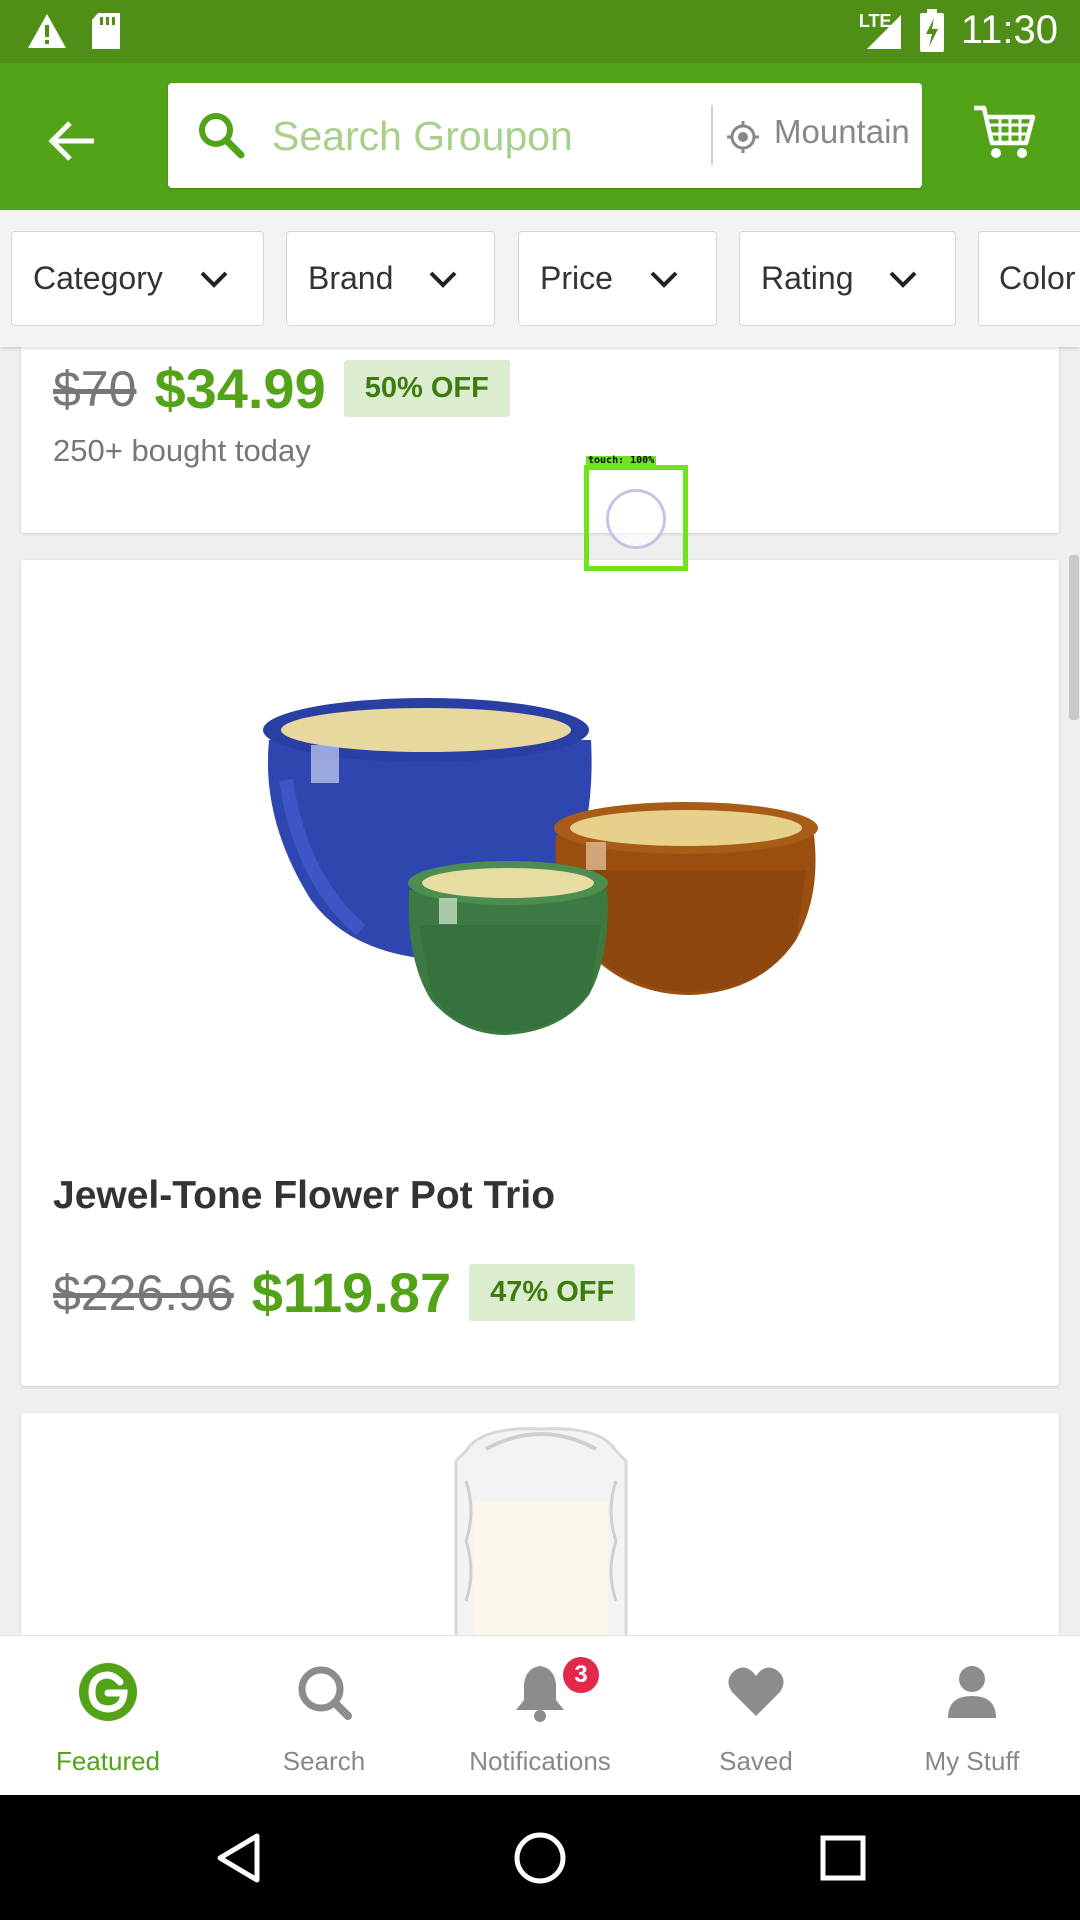 This screenshot has width=1080, height=1920. I want to click on back-button, so click(72, 141).